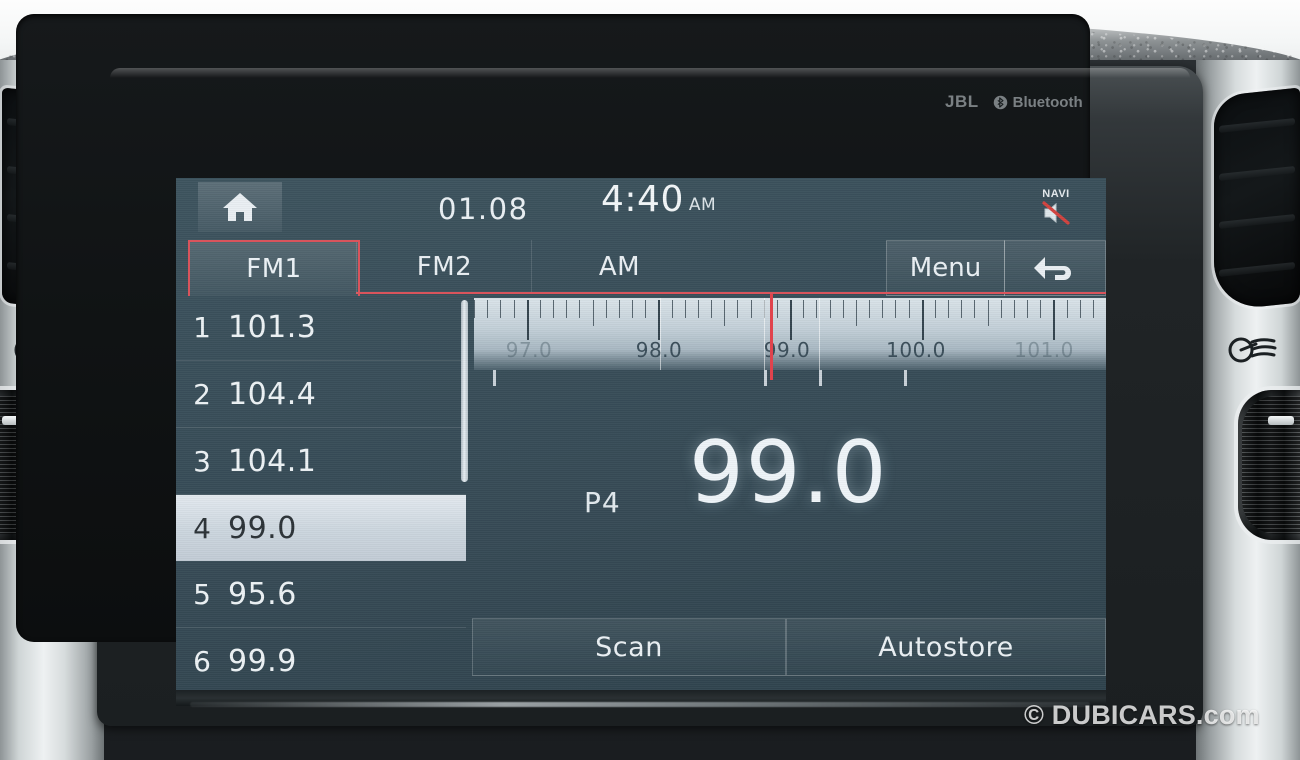 The width and height of the screenshot is (1300, 760). Describe the element at coordinates (272, 394) in the screenshot. I see `preset-frequency: 104.4` at that location.